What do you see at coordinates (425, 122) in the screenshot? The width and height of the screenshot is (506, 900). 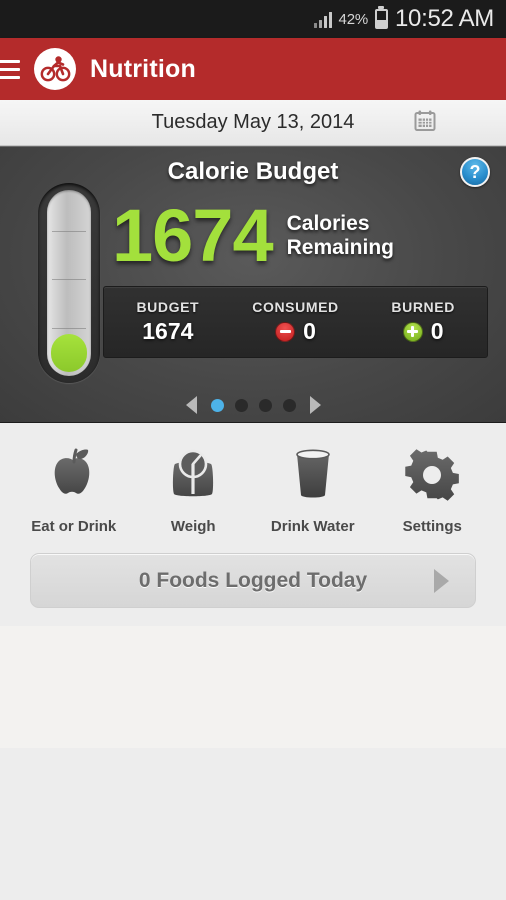 I see `calendar-icon` at bounding box center [425, 122].